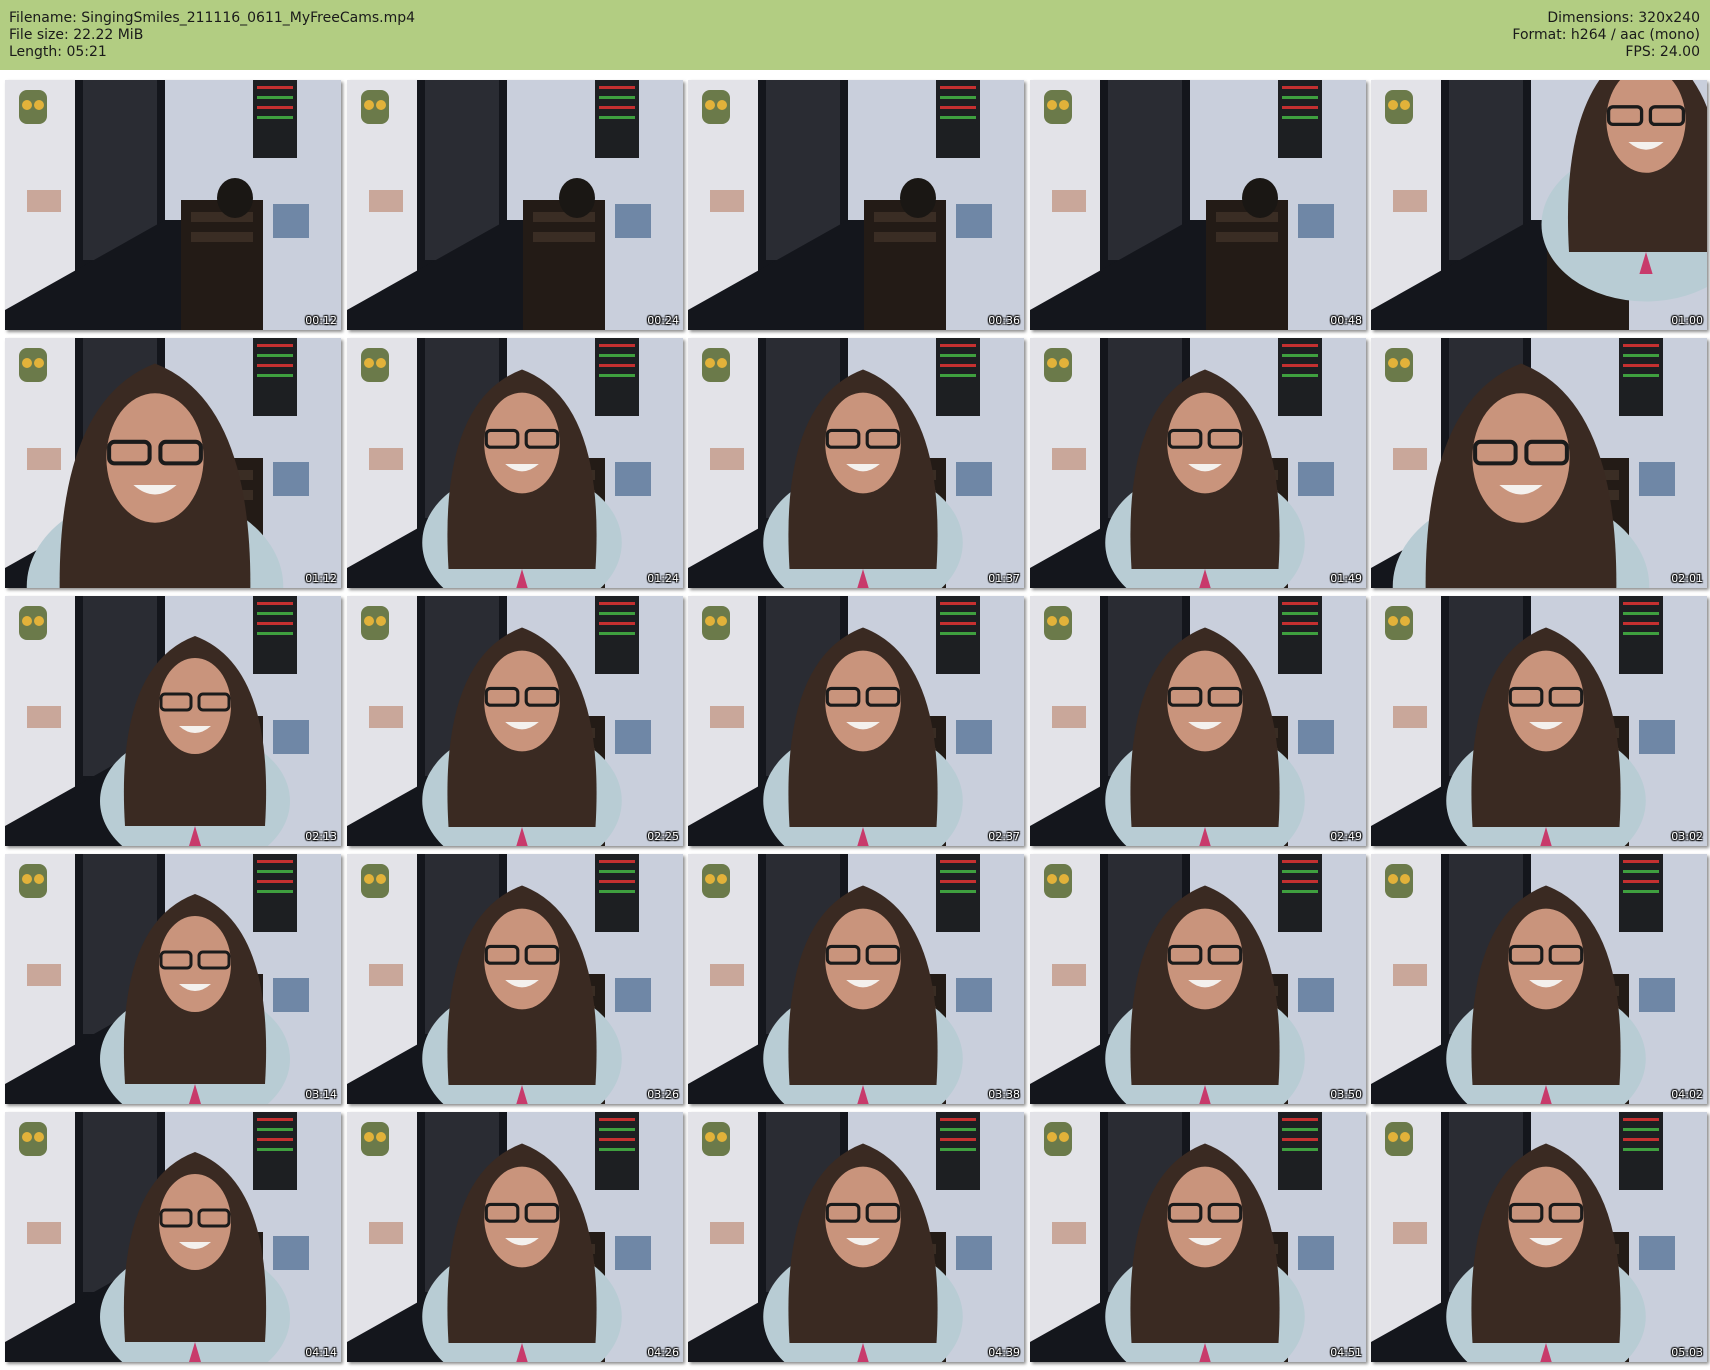 Image resolution: width=1710 pixels, height=1370 pixels. I want to click on video-thumbnail: 02:49, so click(1198, 721).